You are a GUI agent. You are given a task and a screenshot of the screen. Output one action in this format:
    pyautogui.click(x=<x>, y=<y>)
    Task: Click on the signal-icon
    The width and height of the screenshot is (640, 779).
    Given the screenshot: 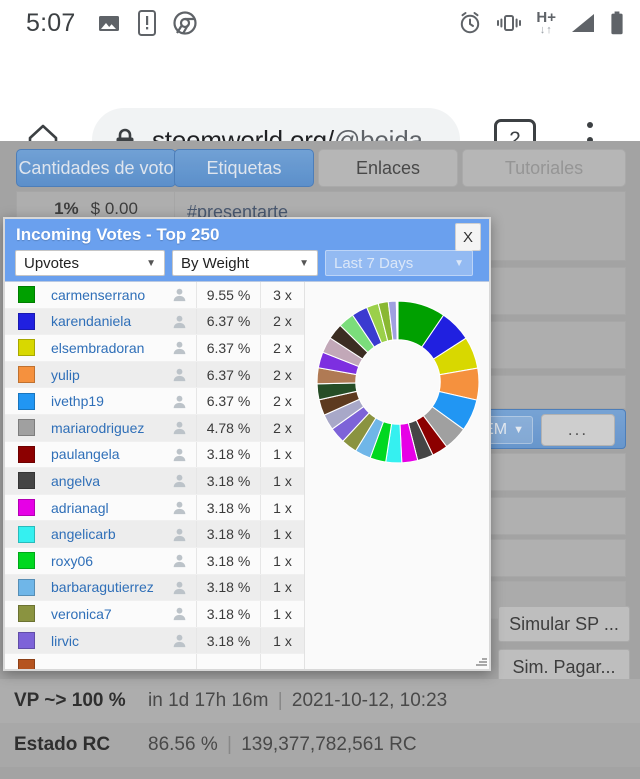 What is the action you would take?
    pyautogui.click(x=583, y=23)
    